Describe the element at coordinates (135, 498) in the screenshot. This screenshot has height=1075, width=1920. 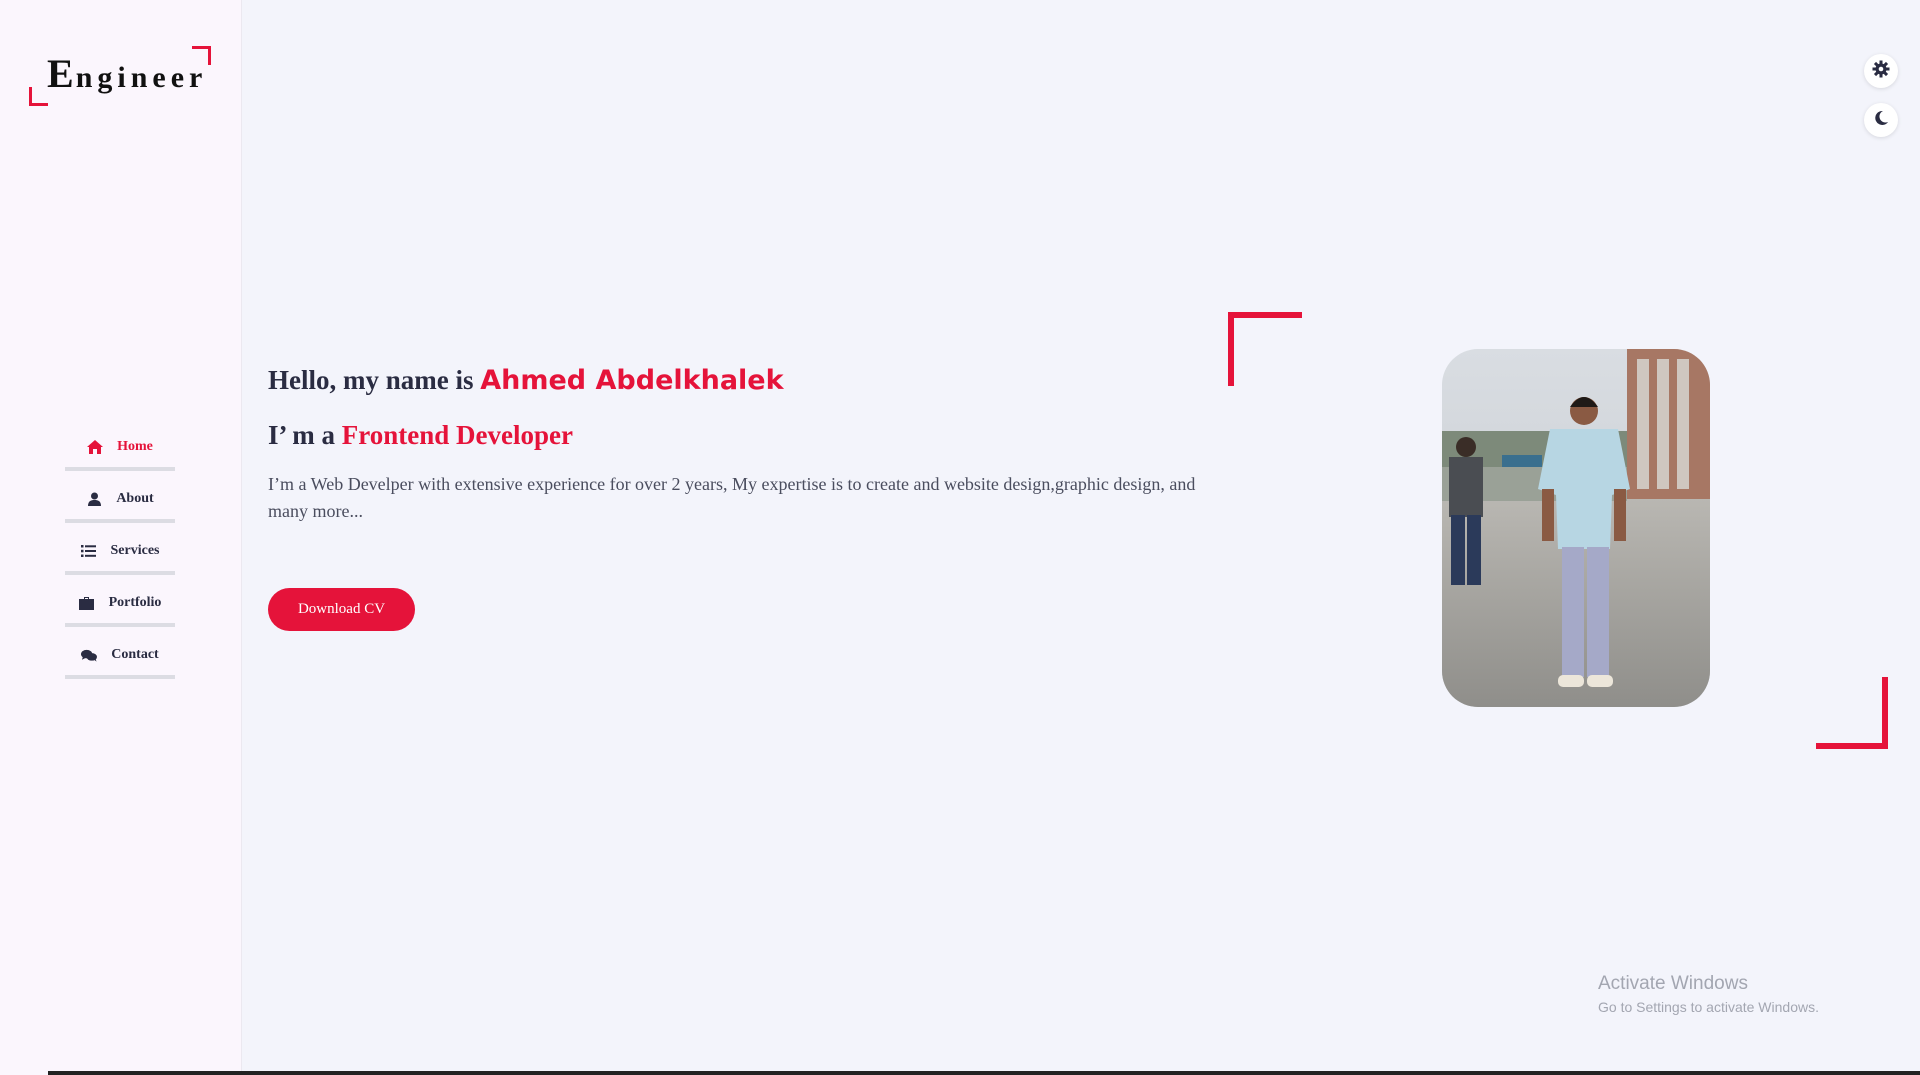
I see `nav-item-label: About` at that location.